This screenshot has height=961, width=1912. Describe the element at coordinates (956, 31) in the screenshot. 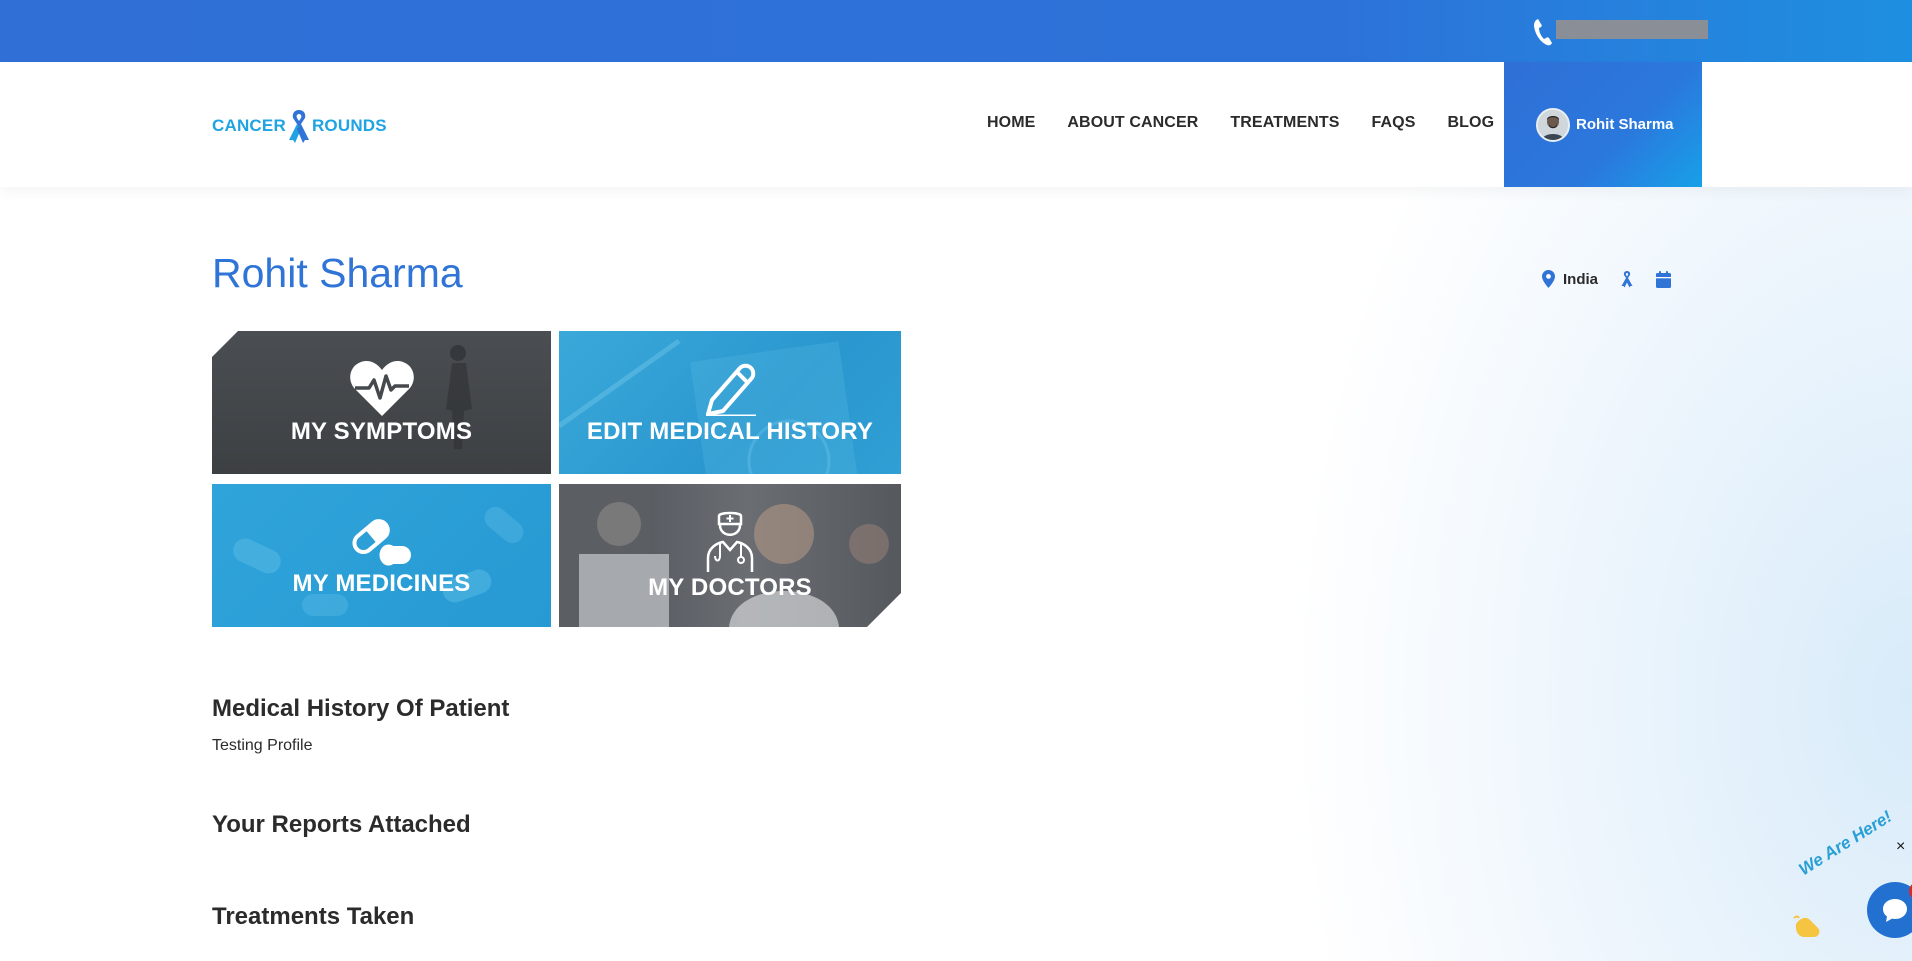

I see `top-bar` at that location.